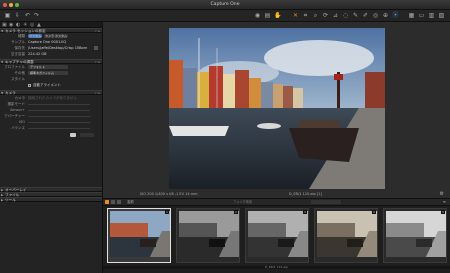 This screenshot has width=450, height=273. What do you see at coordinates (119, 202) in the screenshot?
I see `filmstrip-view-icon` at bounding box center [119, 202].